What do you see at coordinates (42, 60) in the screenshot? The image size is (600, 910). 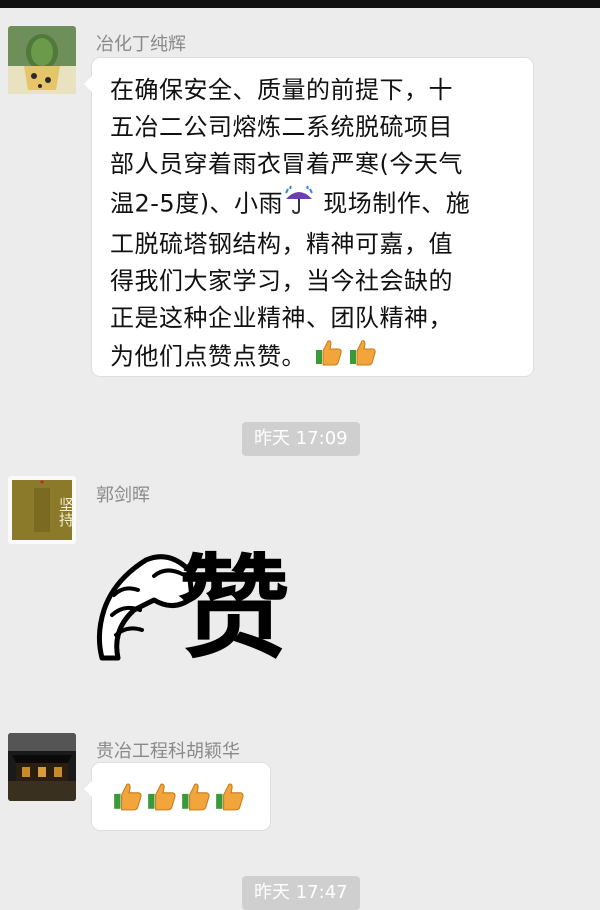 I see `avatar-cactus` at bounding box center [42, 60].